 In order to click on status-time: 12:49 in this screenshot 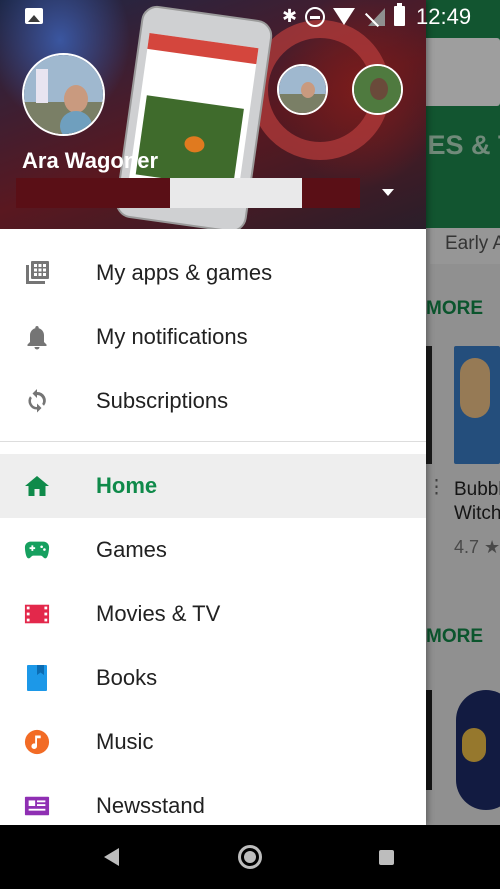, I will do `click(444, 16)`.